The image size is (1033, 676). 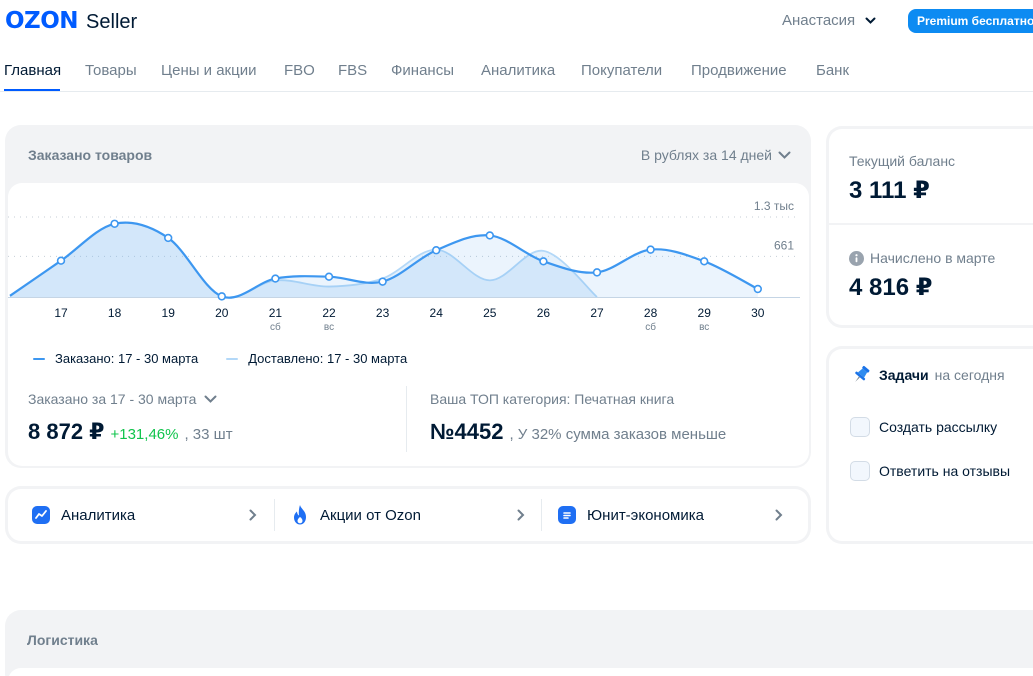 I want to click on current-balance-panel: Текущий баланс 3 111 ₽, so click(x=931, y=176).